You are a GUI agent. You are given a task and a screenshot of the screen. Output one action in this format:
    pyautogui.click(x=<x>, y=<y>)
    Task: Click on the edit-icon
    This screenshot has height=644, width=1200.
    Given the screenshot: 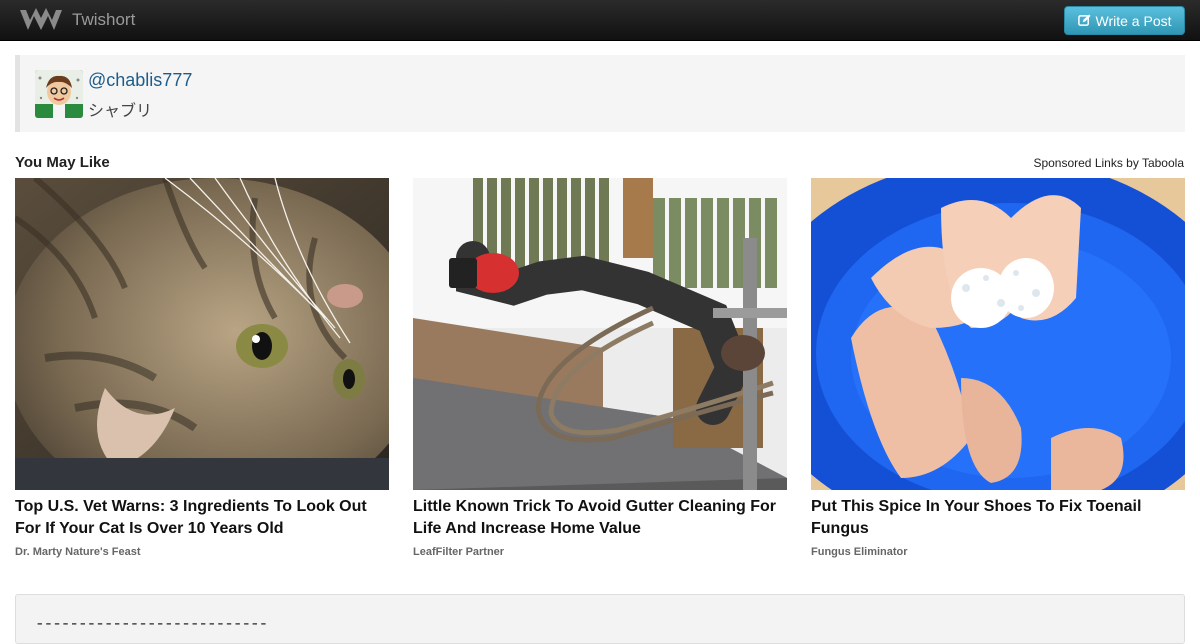 What is the action you would take?
    pyautogui.click(x=1084, y=20)
    